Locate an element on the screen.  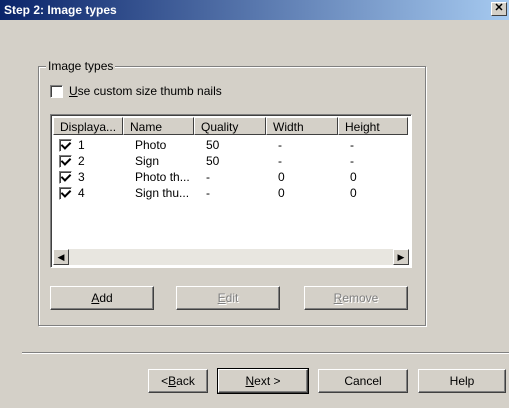
column-header-height: Height is located at coordinates (373, 126).